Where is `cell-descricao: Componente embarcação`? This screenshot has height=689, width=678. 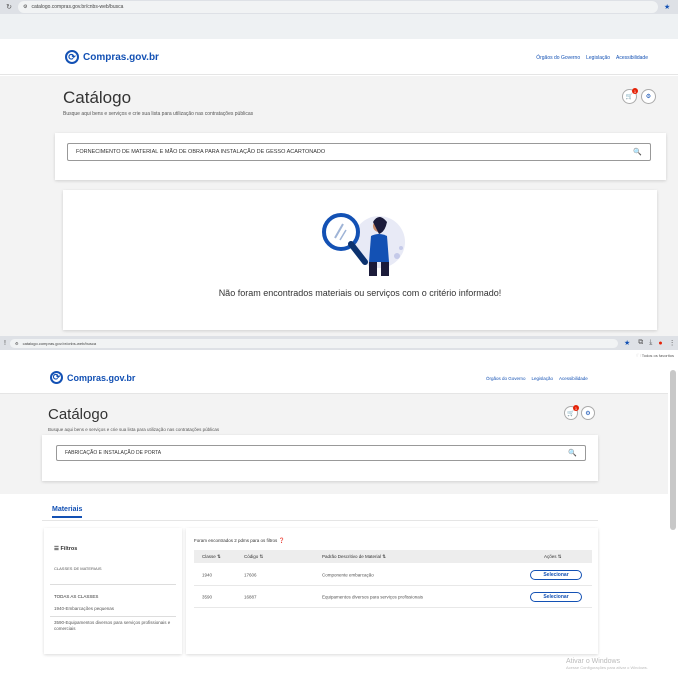 cell-descricao: Componente embarcação is located at coordinates (348, 574).